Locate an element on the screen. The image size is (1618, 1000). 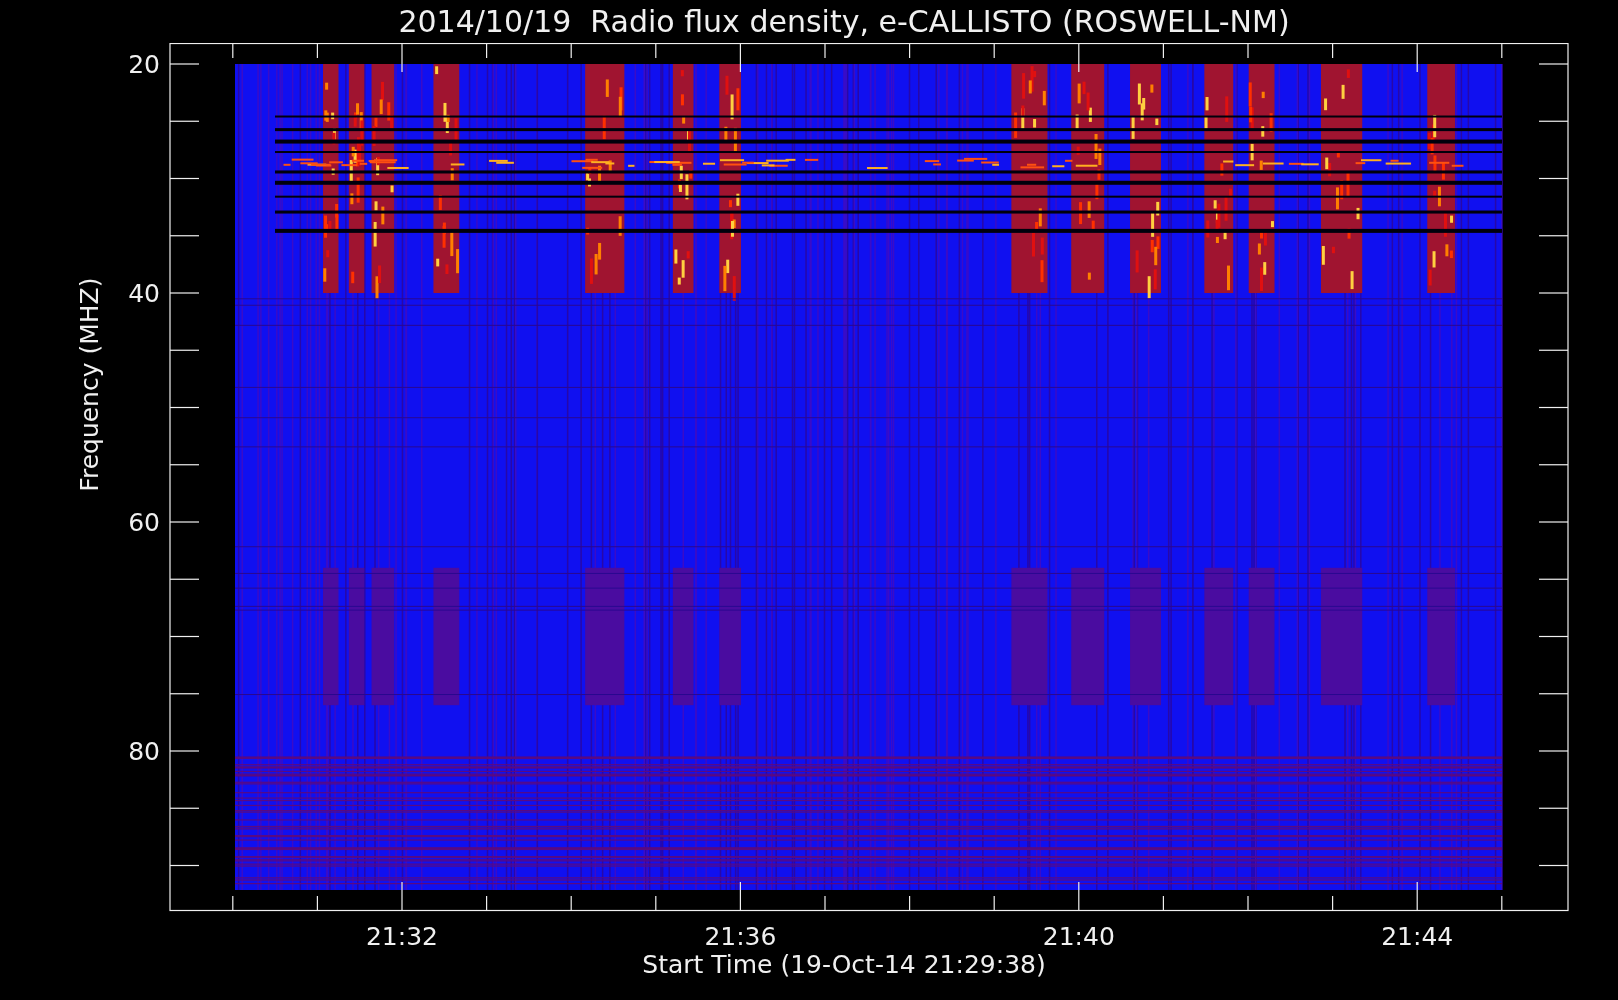
chart-title: 2014/10/19 Radio flux density, e-CALLISTO (ROSWELL-NM) is located at coordinates (844, 22).